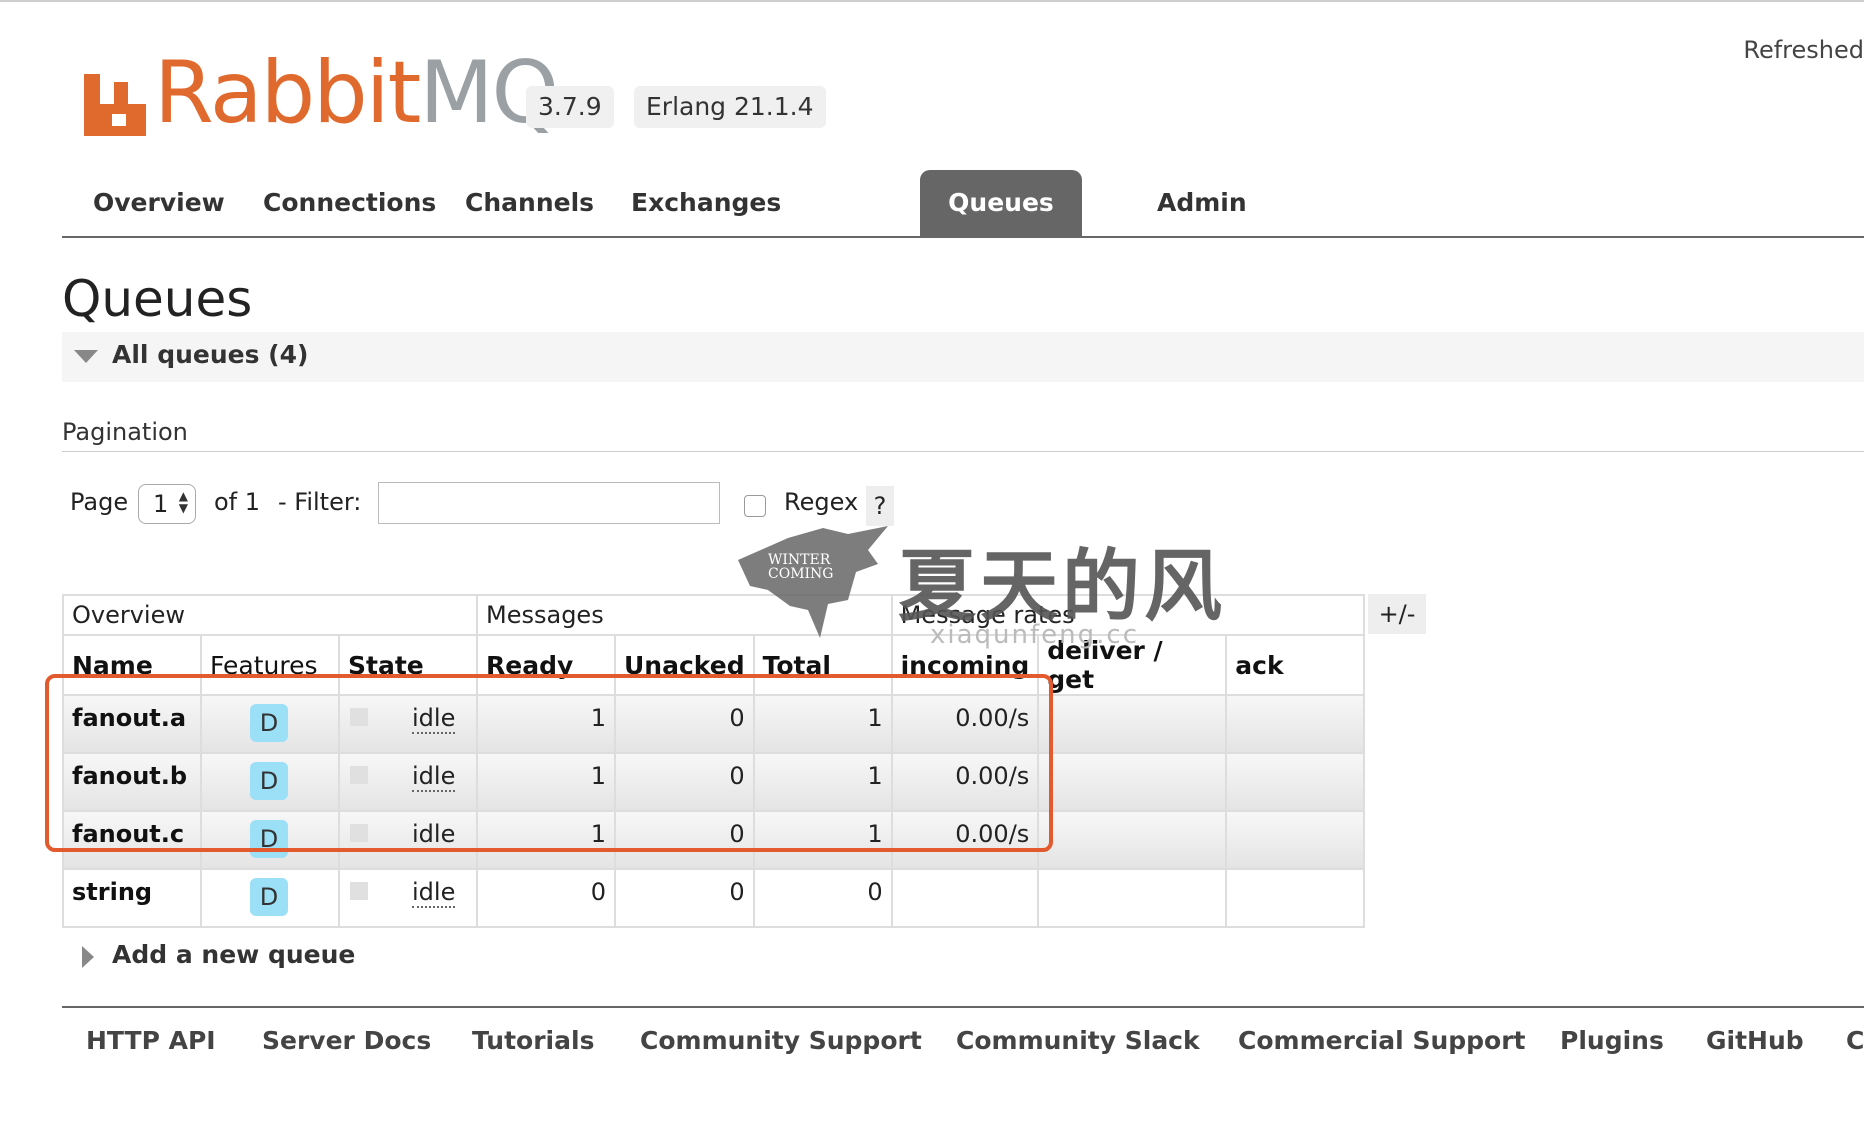  Describe the element at coordinates (183, 502) in the screenshot. I see `select-arrows-icon: ▲ ▼` at that location.